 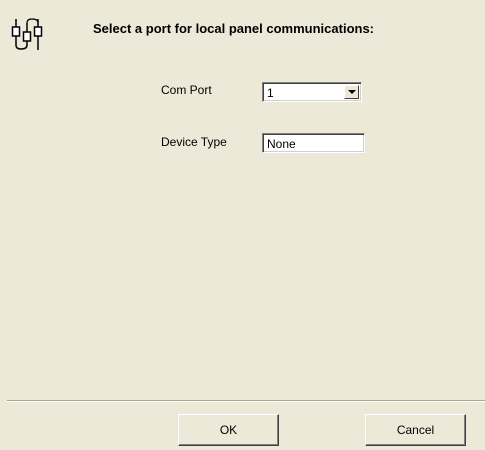 I want to click on footer-divider, so click(x=246, y=401).